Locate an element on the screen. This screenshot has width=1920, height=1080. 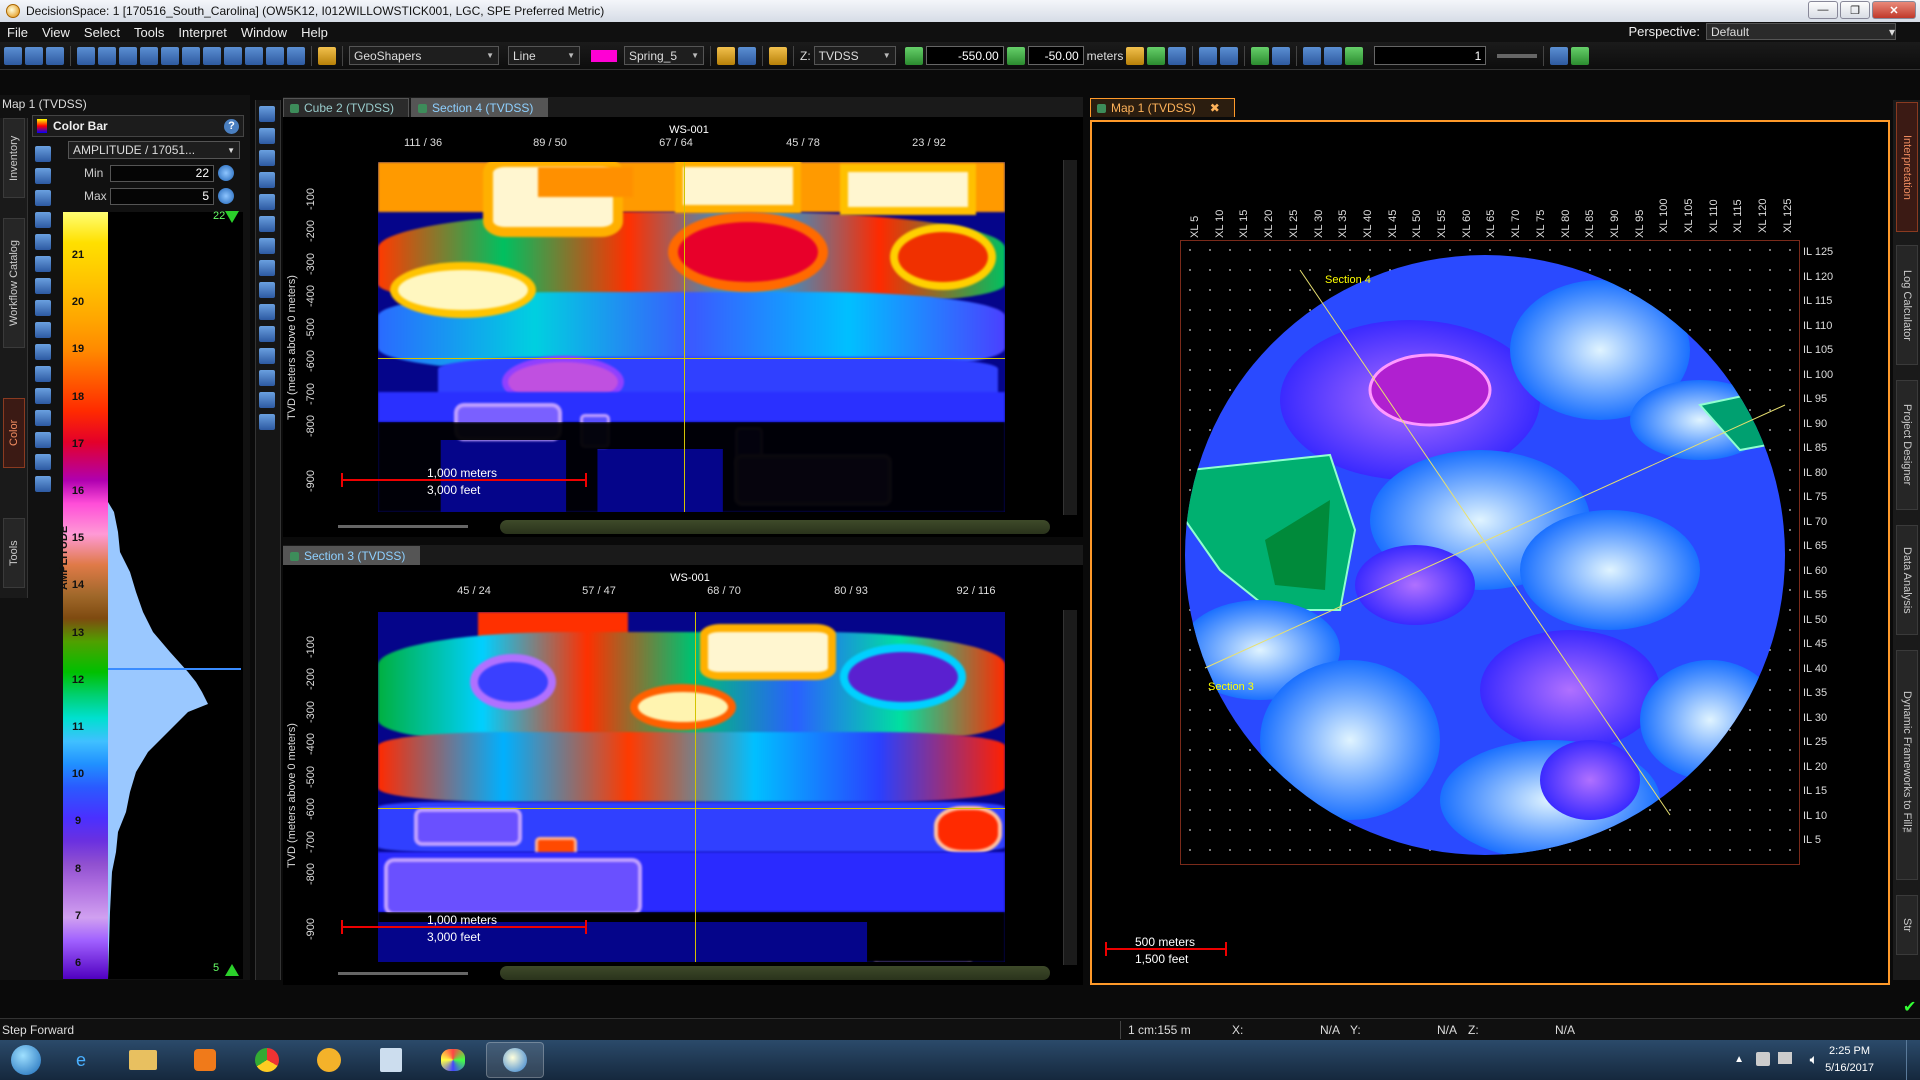
app-yellow-icon is located at coordinates (329, 1060).